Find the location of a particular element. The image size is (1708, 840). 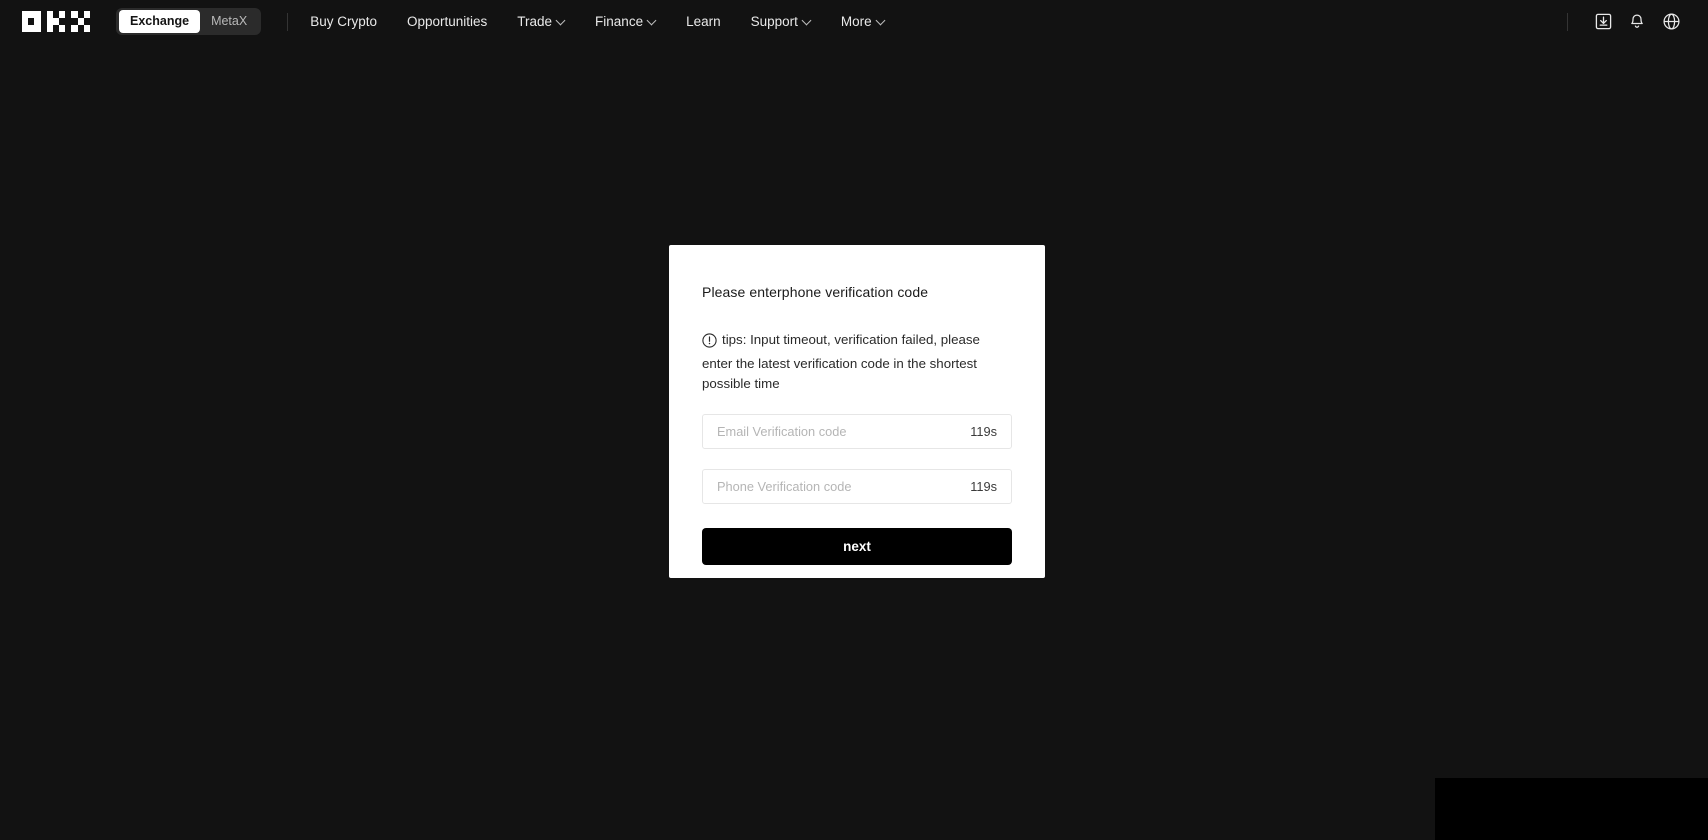

toggle-exchange: Exchange is located at coordinates (160, 21).